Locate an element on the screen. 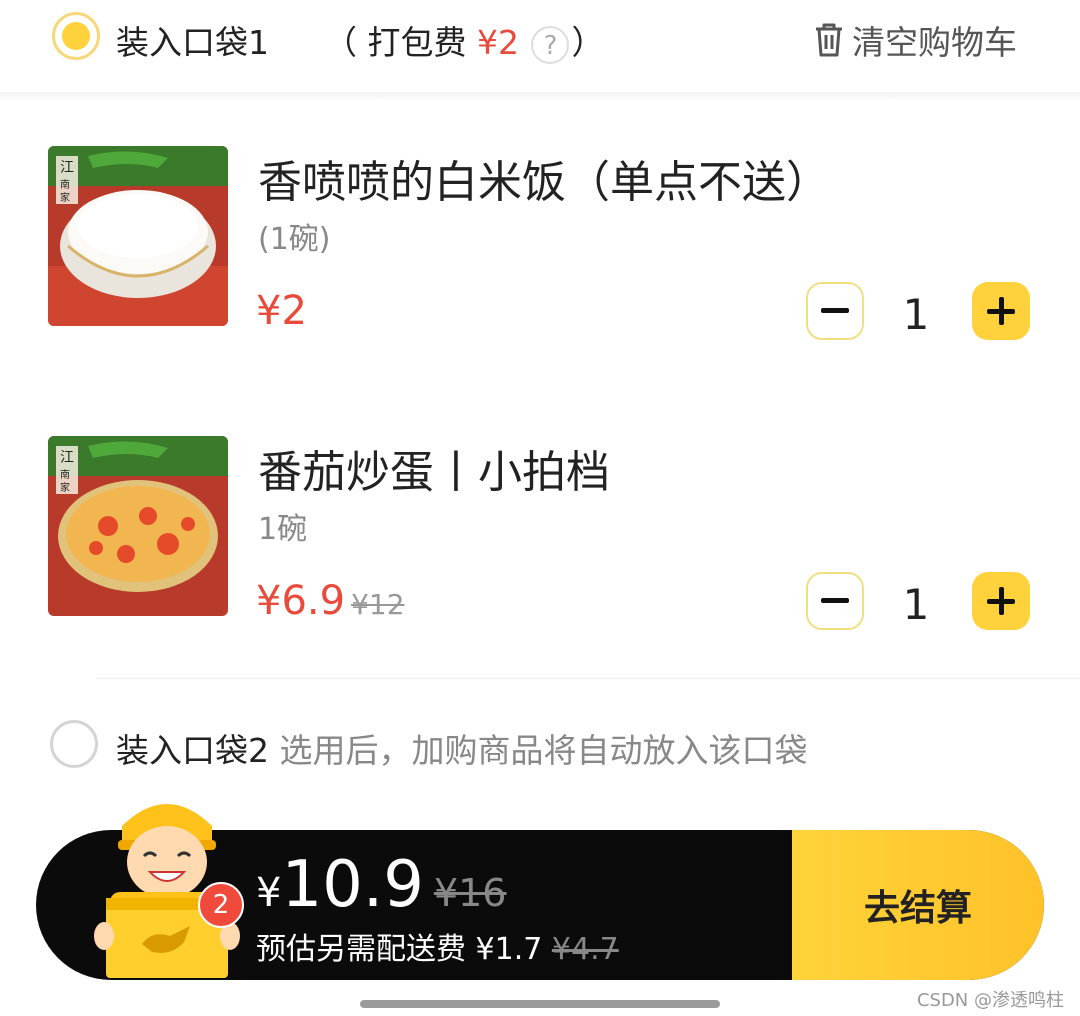 This screenshot has width=1080, height=1016. section-divider is located at coordinates (588, 678).